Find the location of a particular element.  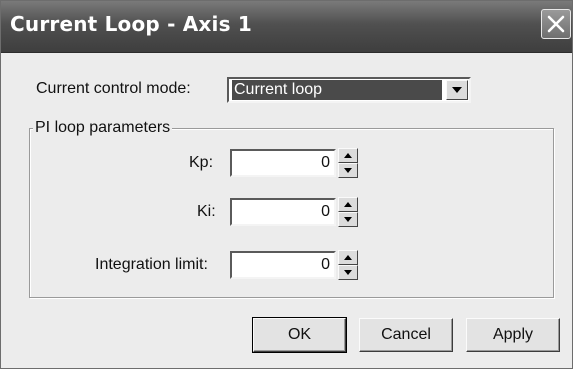

kp-spin-up-button is located at coordinates (348, 155).